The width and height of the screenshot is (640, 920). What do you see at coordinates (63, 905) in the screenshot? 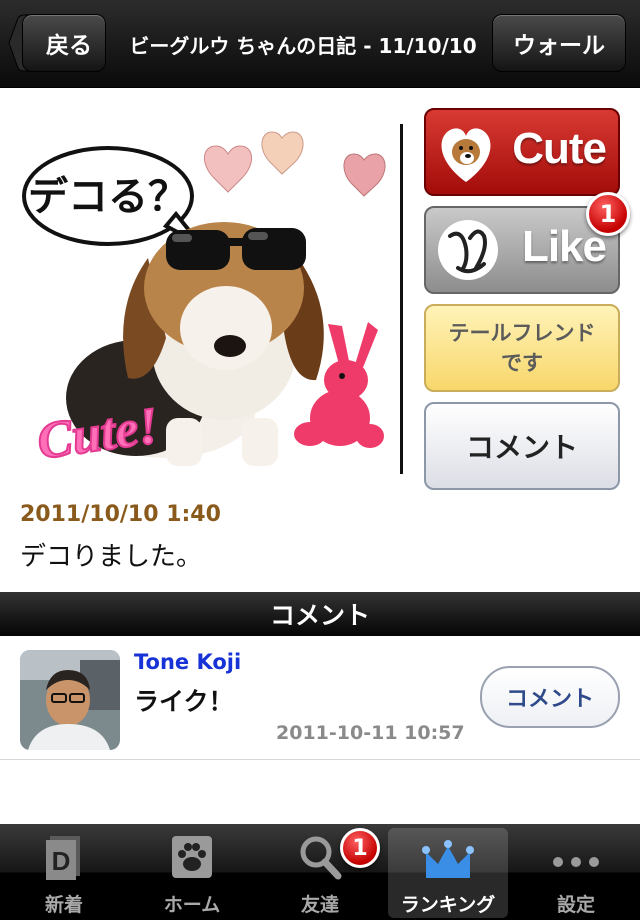
I see `tab-label: 新着` at bounding box center [63, 905].